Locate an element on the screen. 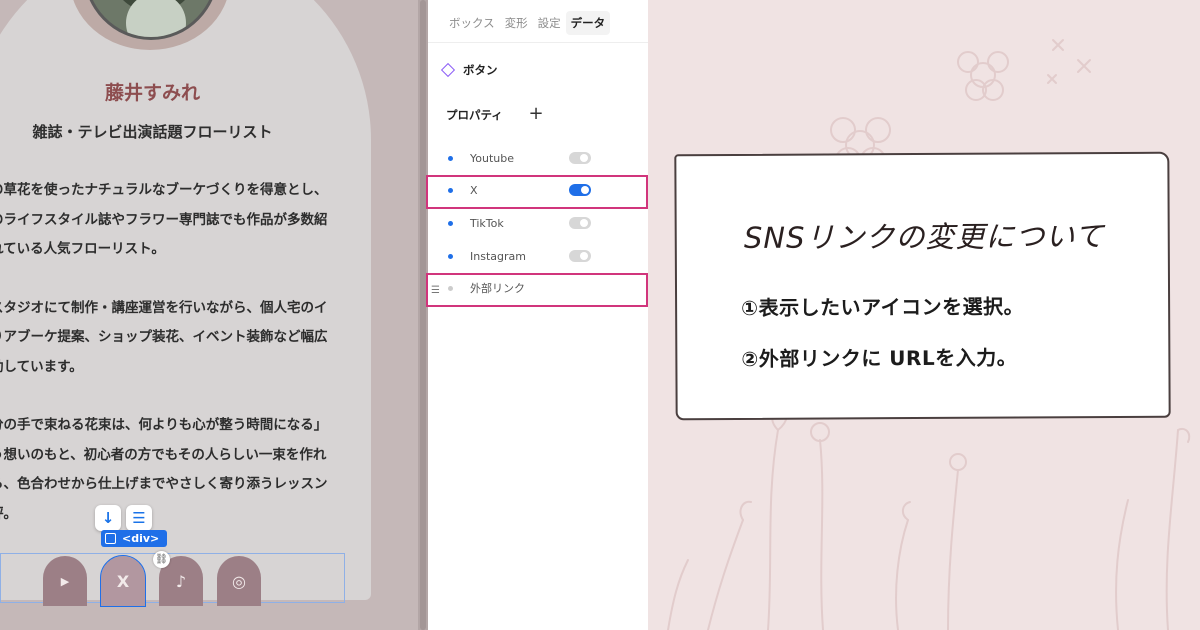 This screenshot has width=1200, height=630. element-type: ボタン is located at coordinates (469, 70).